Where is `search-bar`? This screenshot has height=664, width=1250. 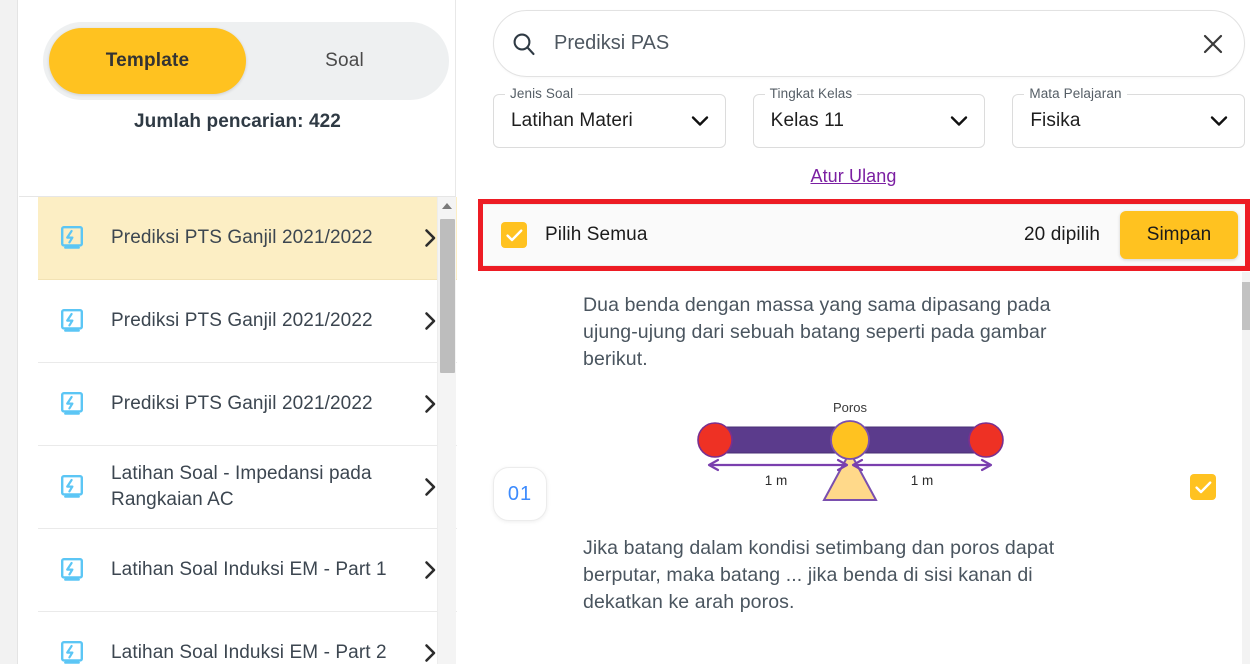 search-bar is located at coordinates (869, 43).